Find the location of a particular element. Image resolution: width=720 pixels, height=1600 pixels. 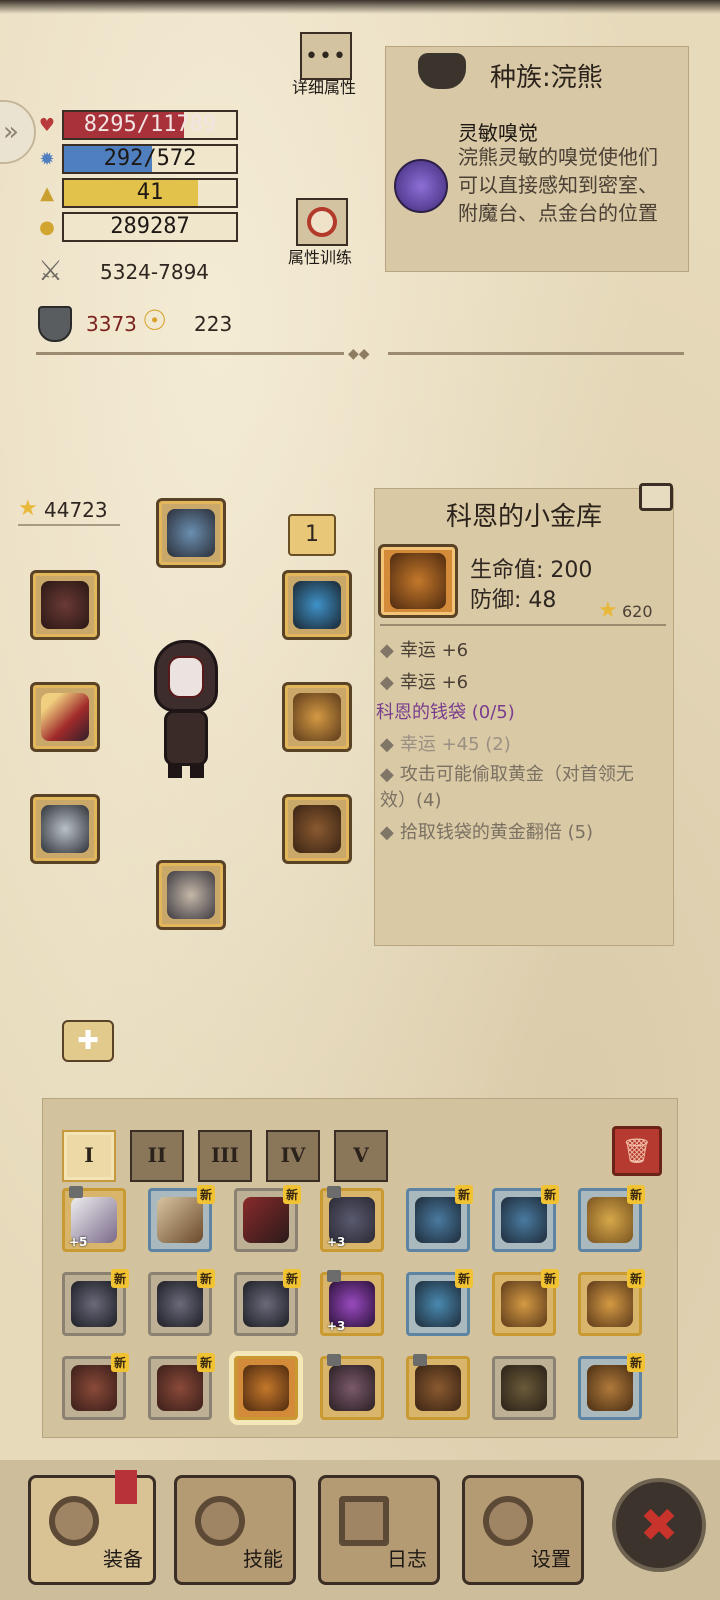

weapon-slot is located at coordinates (65, 717).